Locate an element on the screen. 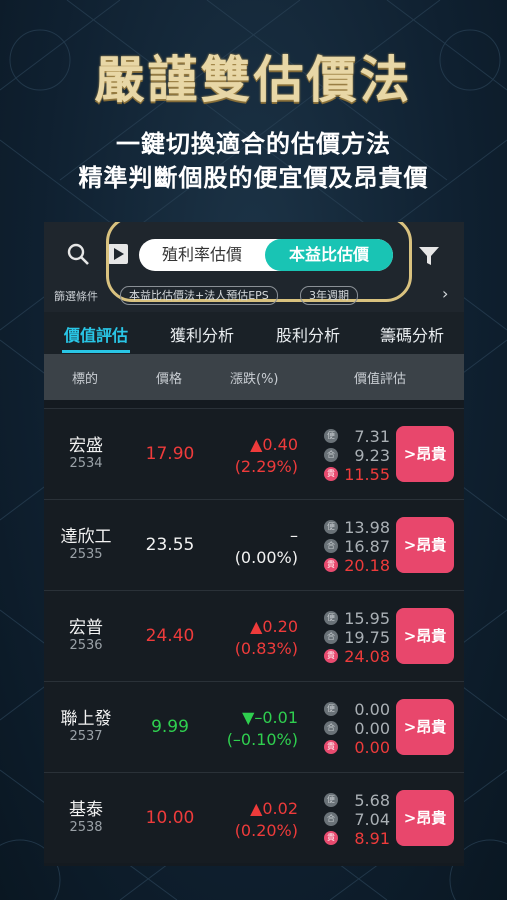 The image size is (507, 900). cheap-price-line: 便 7.31 is located at coordinates (359, 436).